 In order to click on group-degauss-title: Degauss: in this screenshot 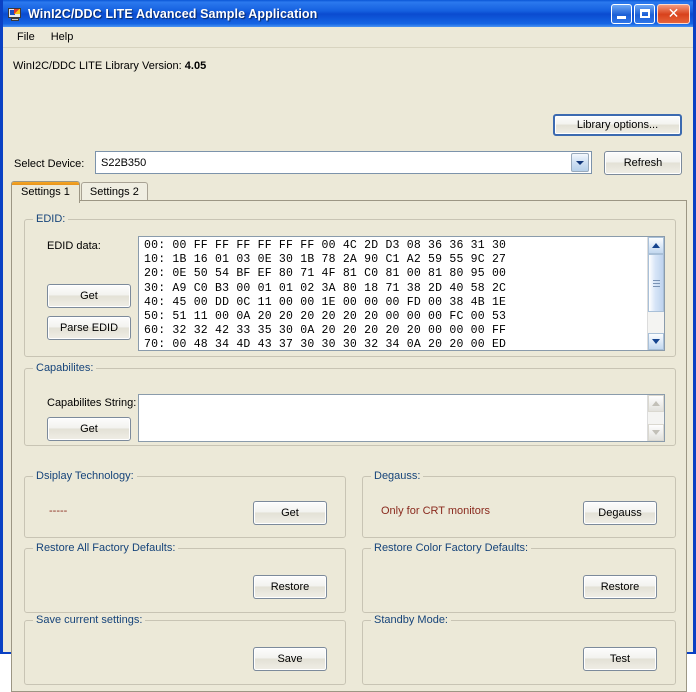, I will do `click(397, 476)`.